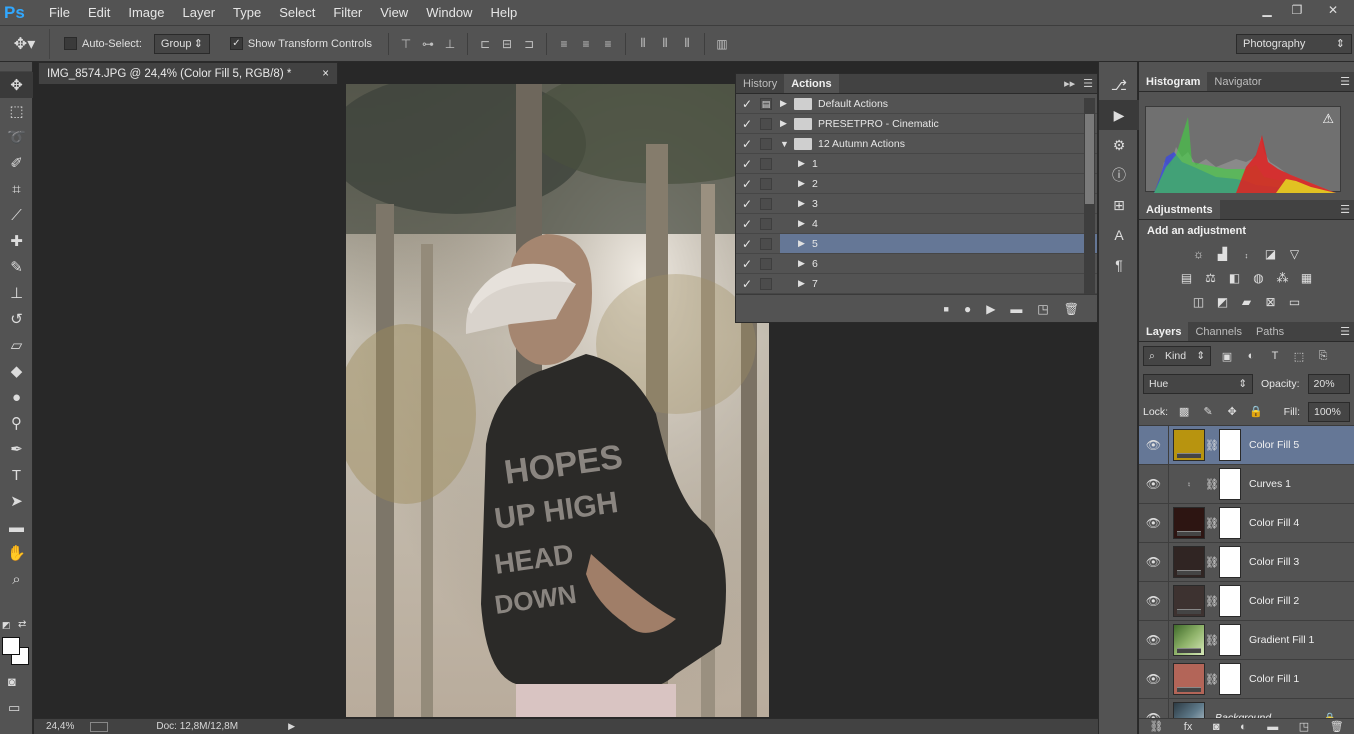 The width and height of the screenshot is (1354, 734). What do you see at coordinates (938, 163) in the screenshot?
I see `action-content: ▶ 1` at bounding box center [938, 163].